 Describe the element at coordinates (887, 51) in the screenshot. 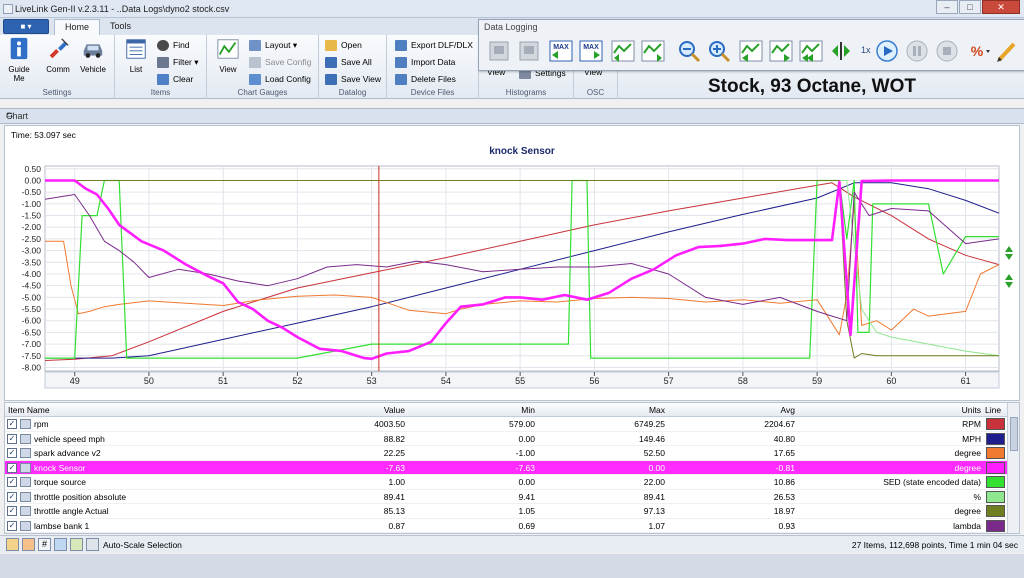

I see `play-icon` at that location.